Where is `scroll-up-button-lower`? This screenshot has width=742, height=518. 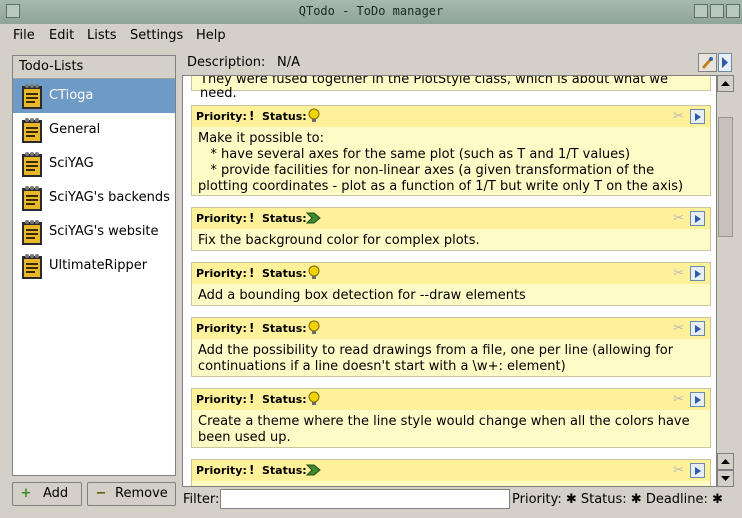 scroll-up-button-lower is located at coordinates (725, 461).